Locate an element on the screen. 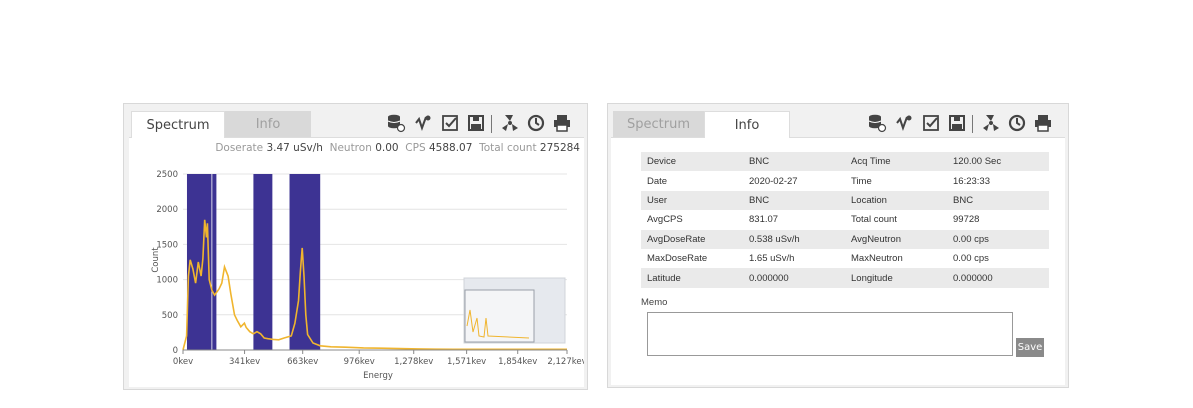  info-field-value: 2020-02-27 is located at coordinates (773, 181).